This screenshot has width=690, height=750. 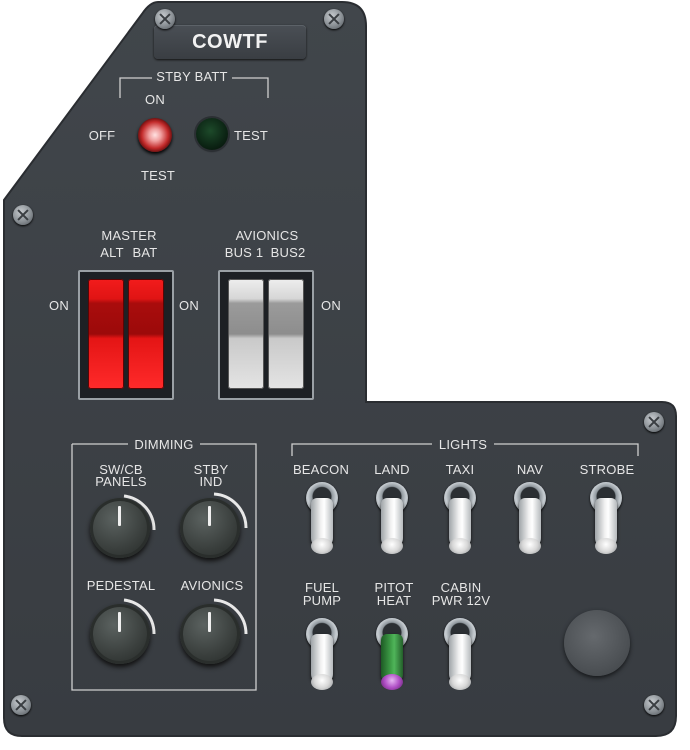 What do you see at coordinates (212, 134) in the screenshot?
I see `stby-batt-test-lamp` at bounding box center [212, 134].